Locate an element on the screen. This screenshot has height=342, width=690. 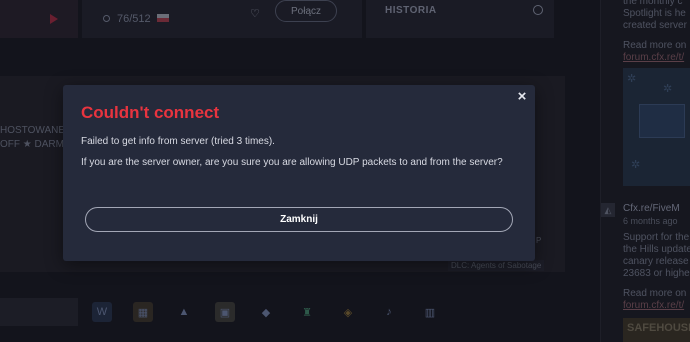
bottom-left-card is located at coordinates (39, 312).